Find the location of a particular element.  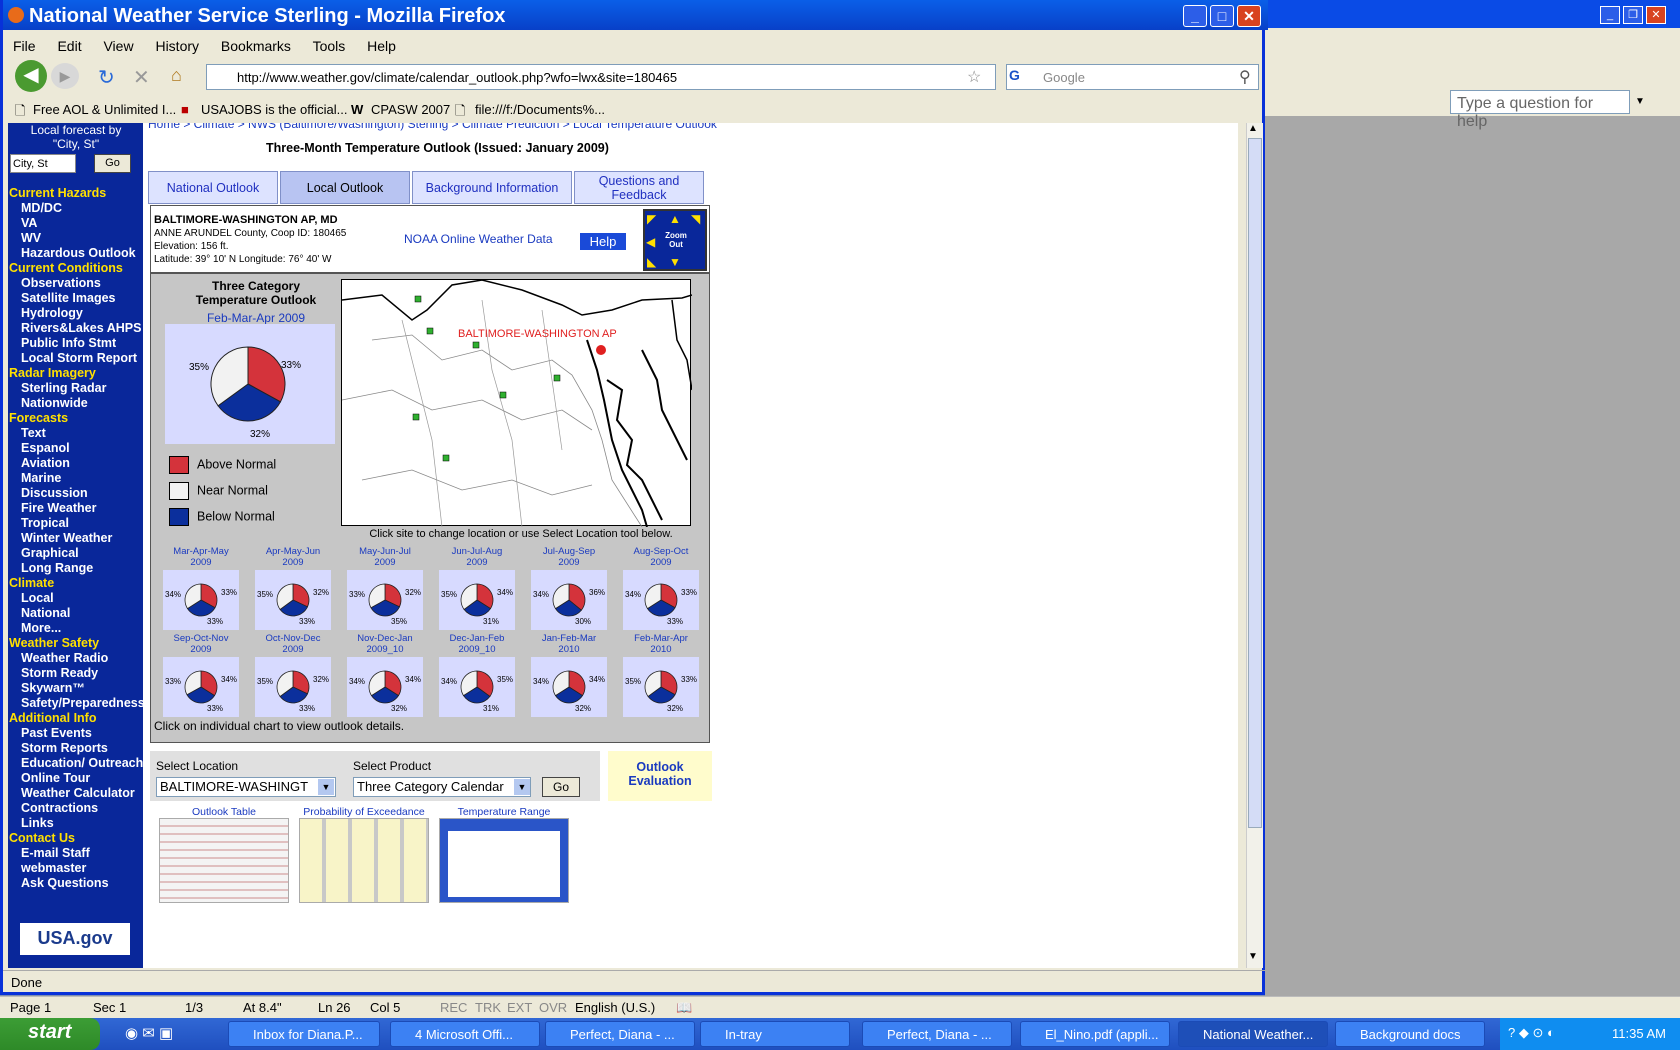

sidebar-item: Tropical is located at coordinates (75, 523).